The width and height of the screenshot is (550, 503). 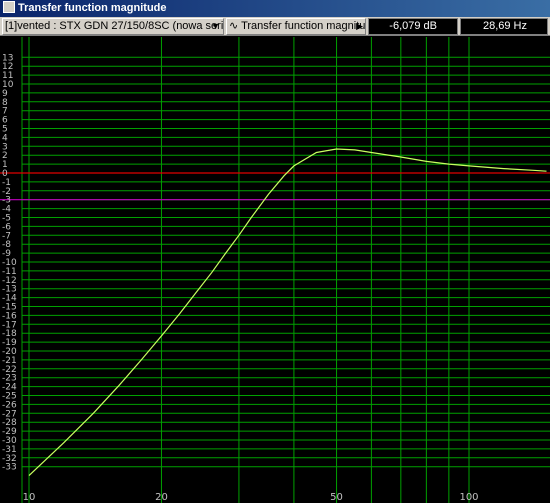 What do you see at coordinates (215, 26) in the screenshot?
I see `chevron-down-icon: ▼` at bounding box center [215, 26].